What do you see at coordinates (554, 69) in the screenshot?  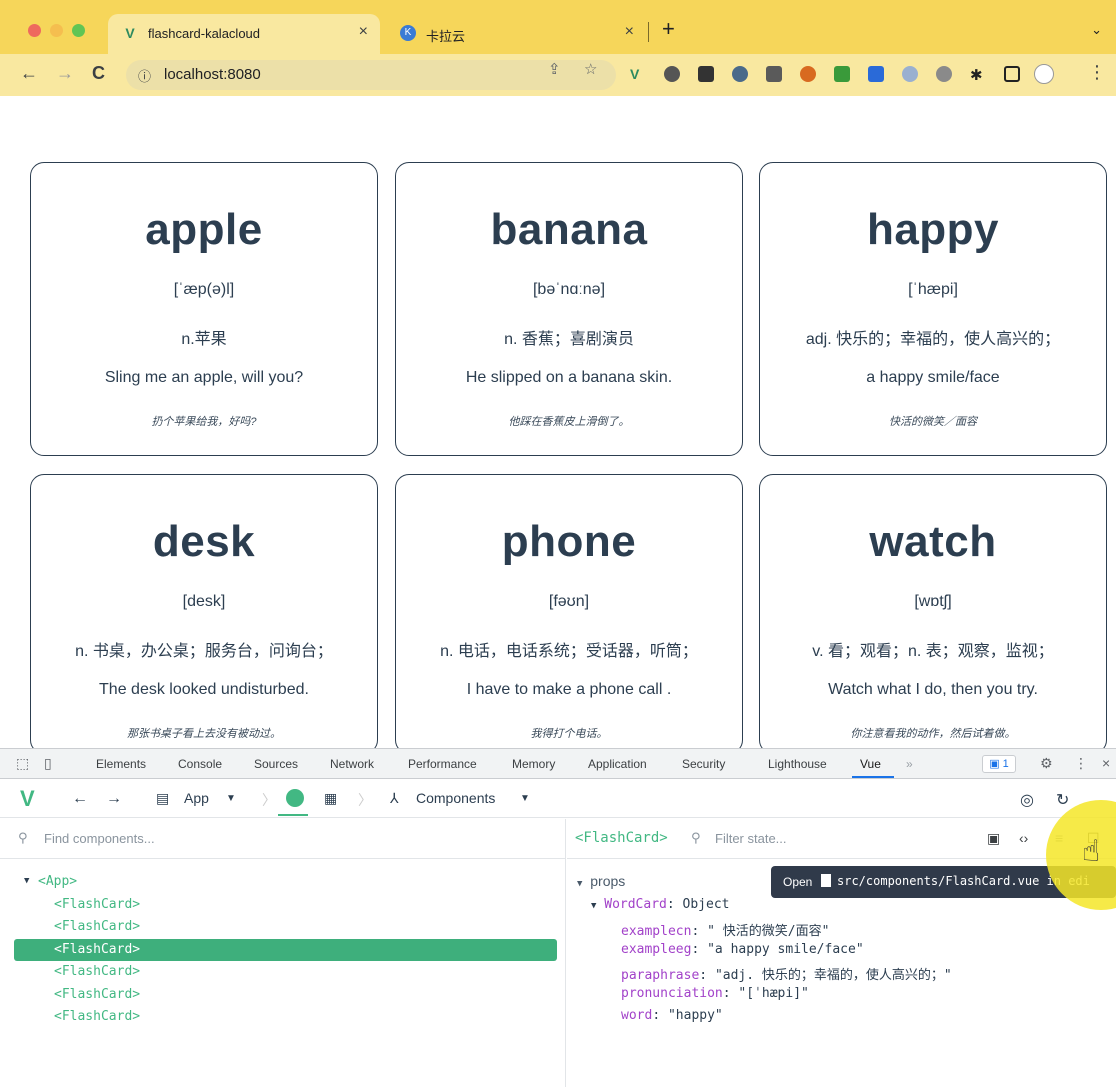 I see `share-icon: ⇪` at bounding box center [554, 69].